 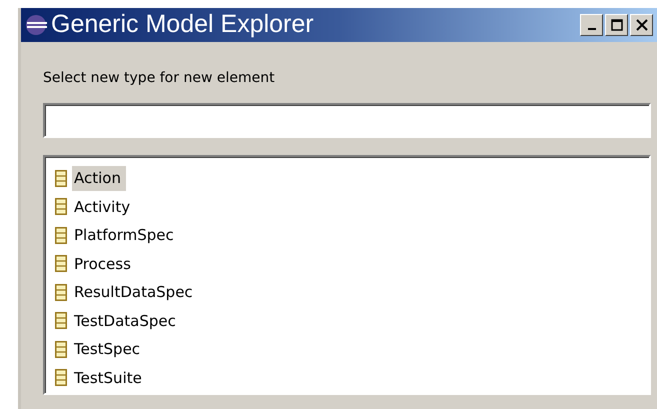 What do you see at coordinates (99, 178) in the screenshot?
I see `type-item: Action` at bounding box center [99, 178].